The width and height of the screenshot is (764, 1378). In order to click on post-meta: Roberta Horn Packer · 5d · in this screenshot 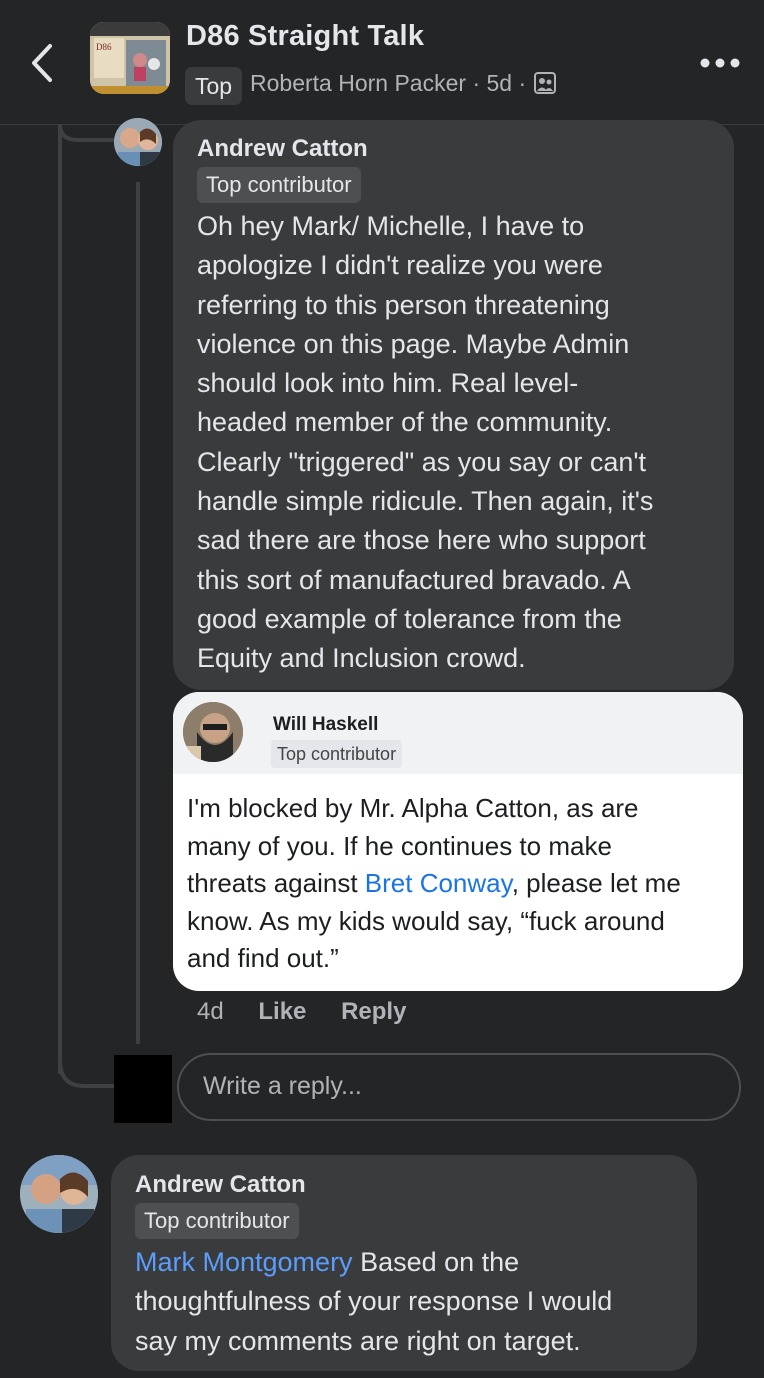, I will do `click(403, 83)`.